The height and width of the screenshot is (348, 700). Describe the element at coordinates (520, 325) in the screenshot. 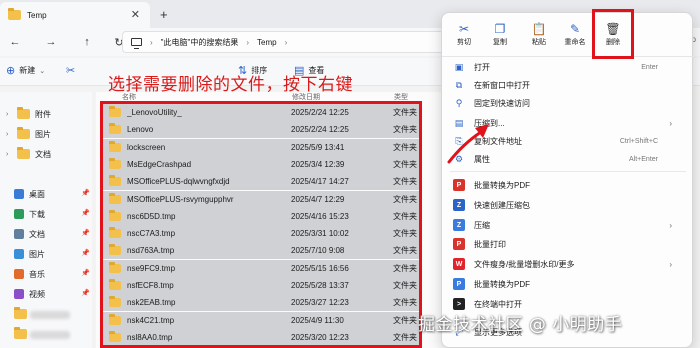

I see `watermark: 掘金技术社区 @ 小明助手` at that location.